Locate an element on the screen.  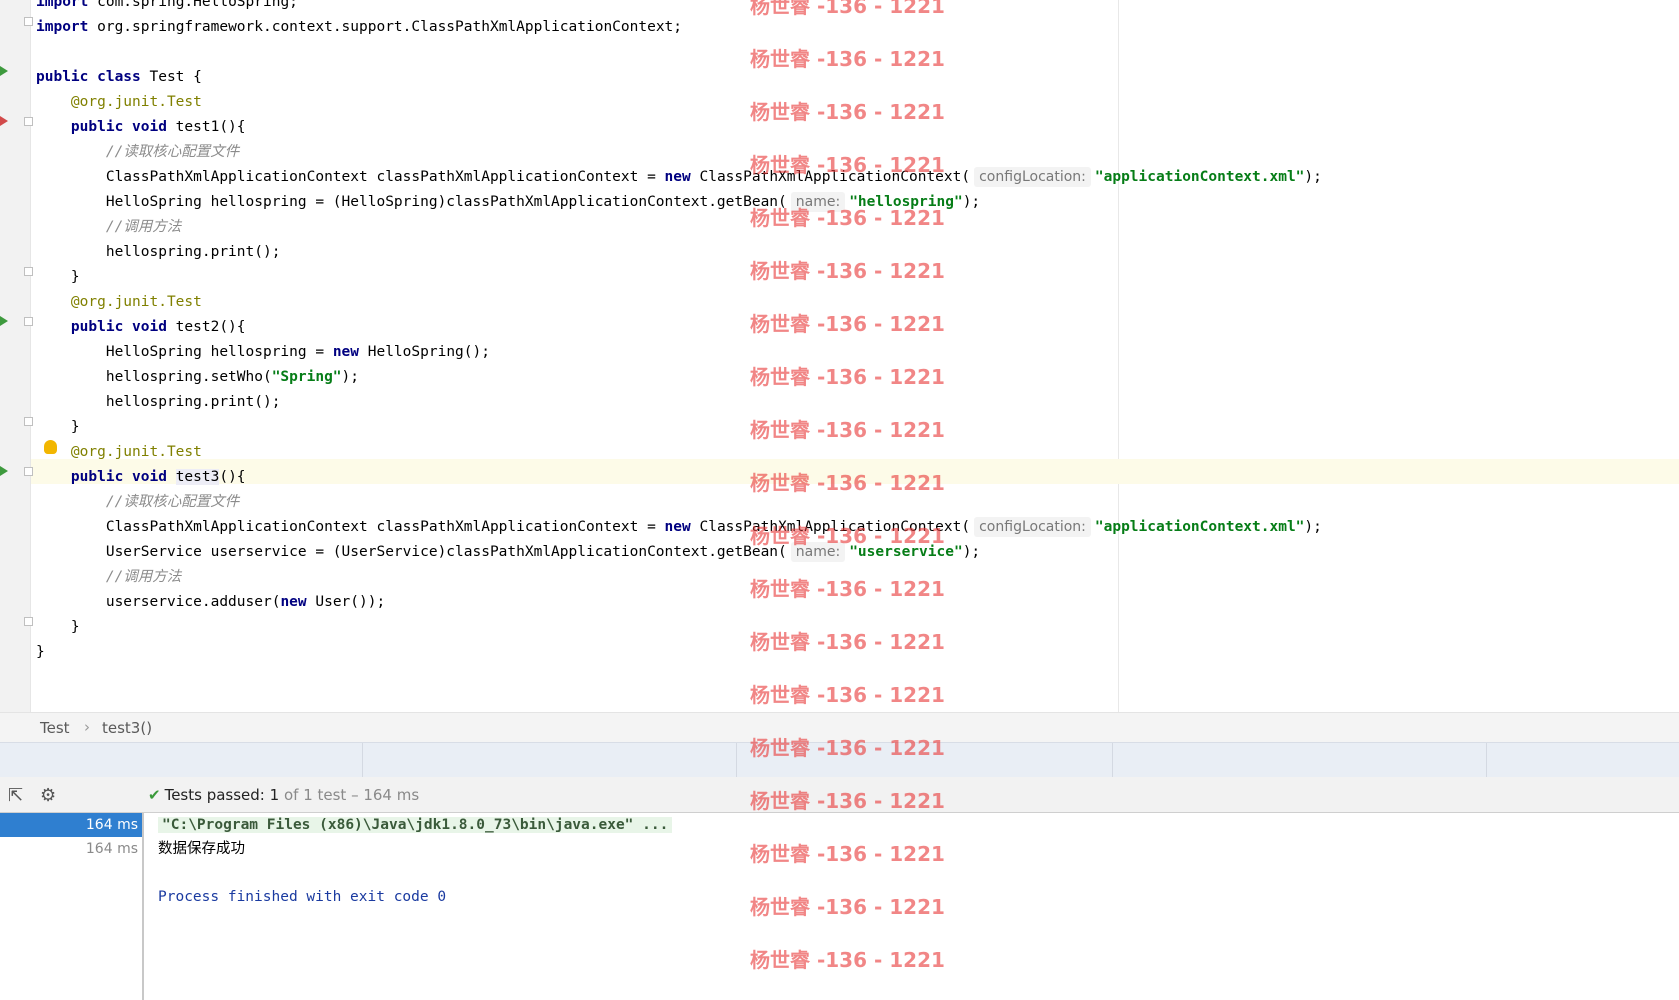
code-line: userservice.adduser(new User()); is located at coordinates (210, 602).